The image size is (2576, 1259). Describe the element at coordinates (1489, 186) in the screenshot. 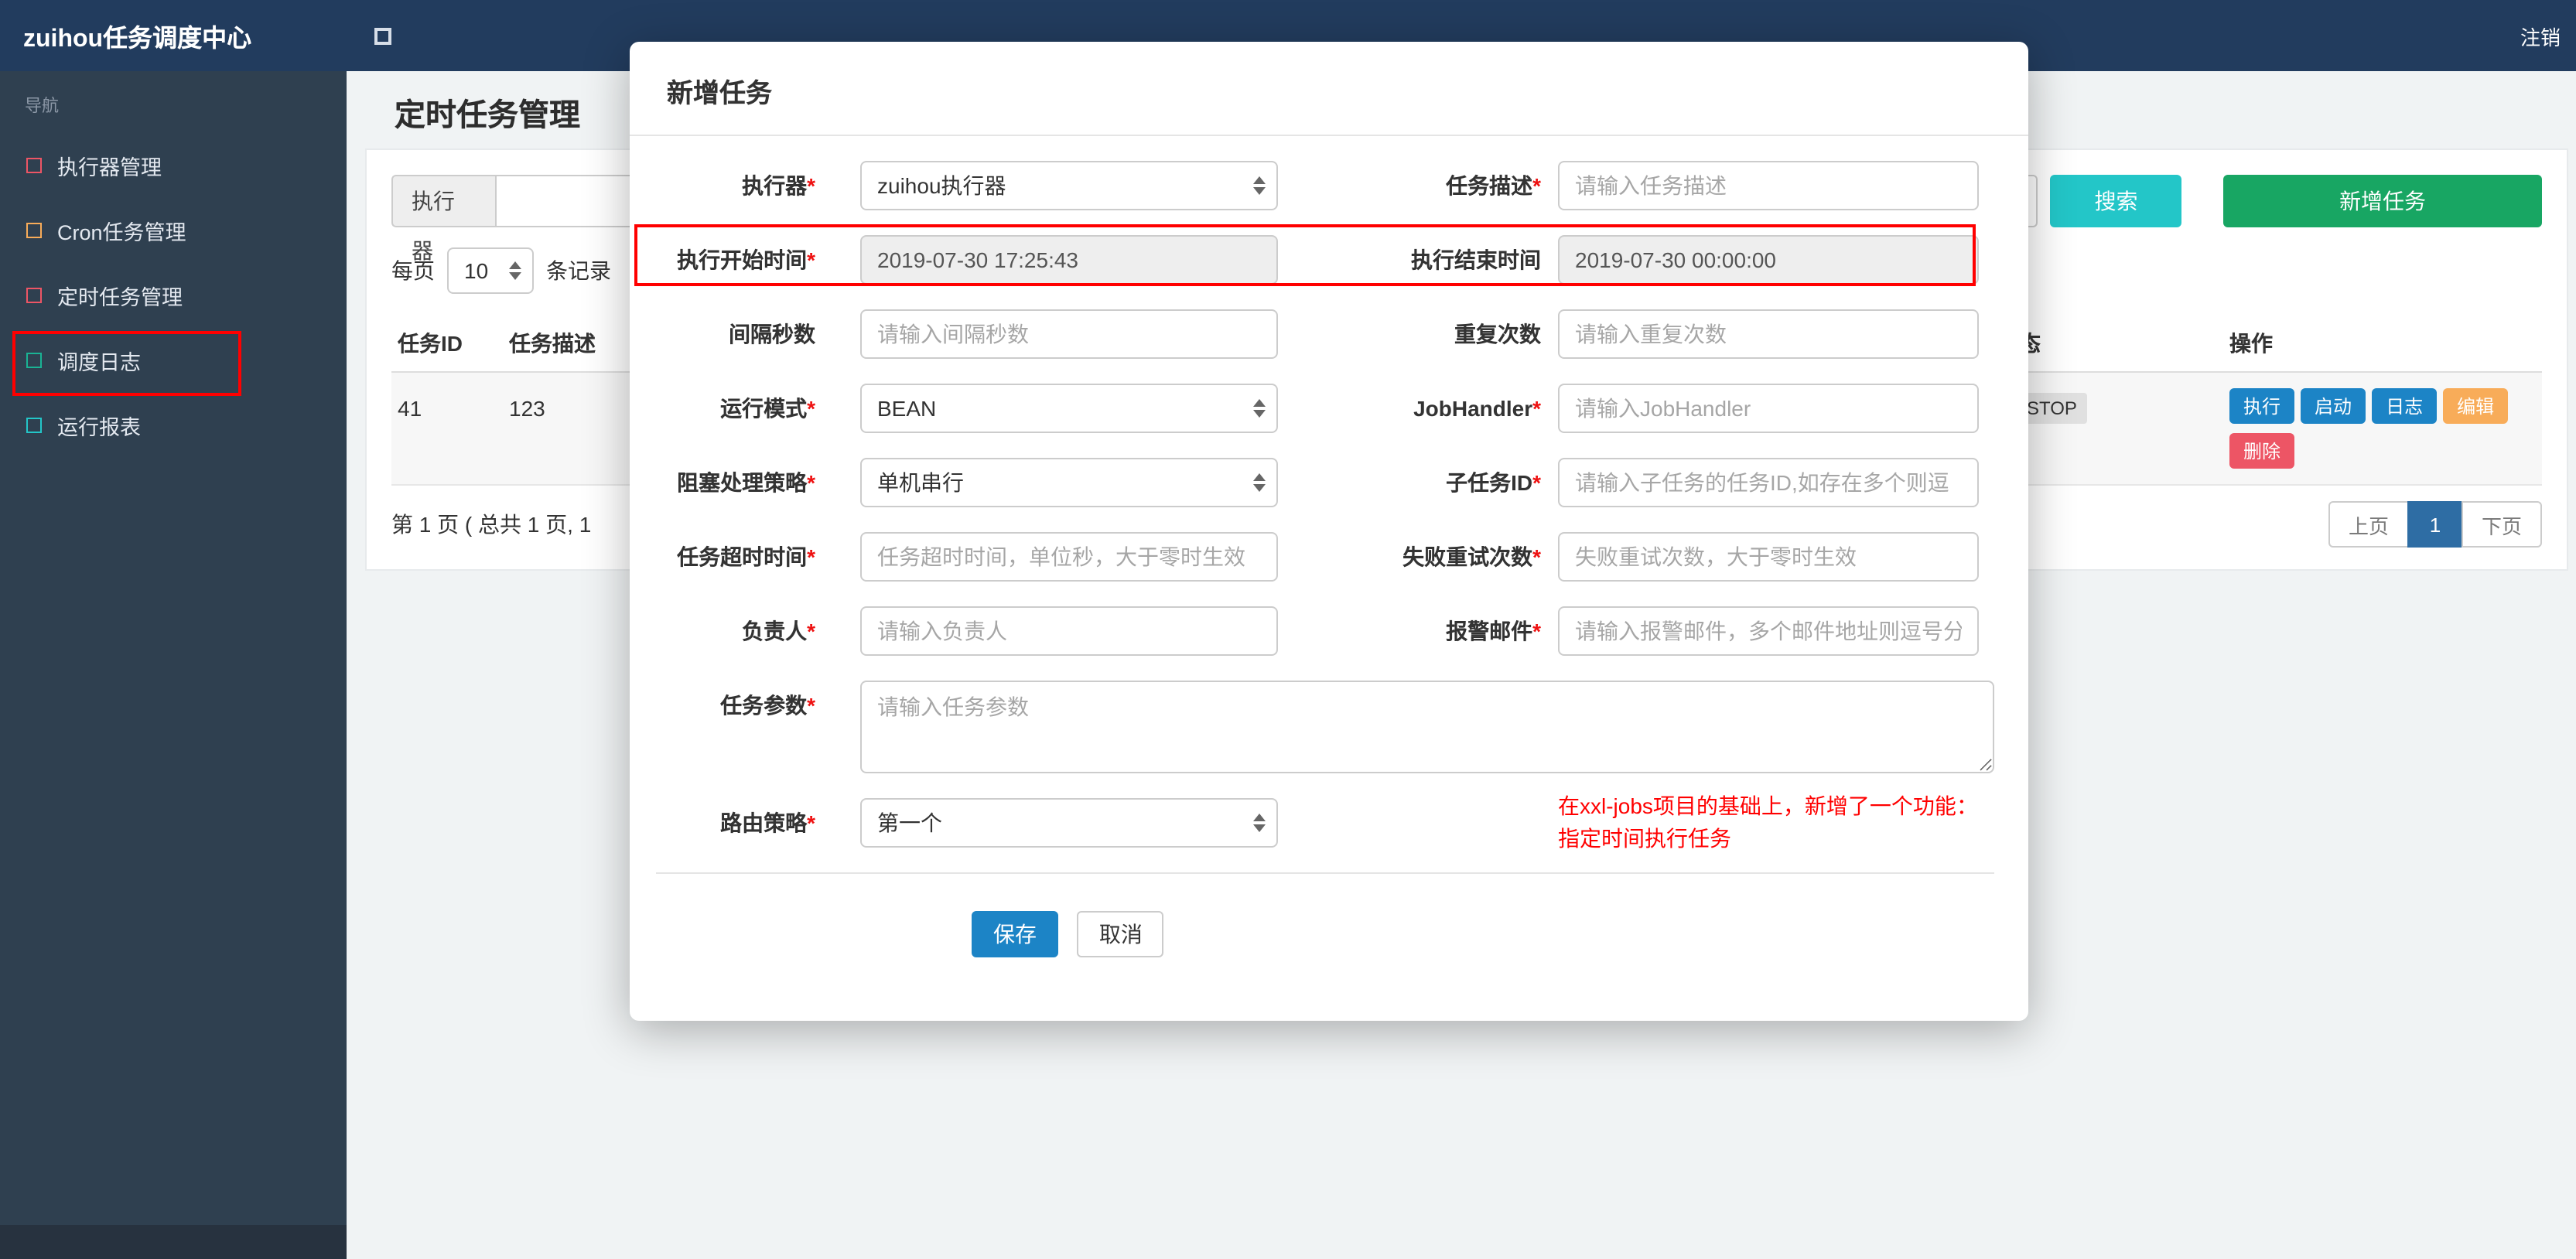

I see `label-text: 任务描述` at that location.